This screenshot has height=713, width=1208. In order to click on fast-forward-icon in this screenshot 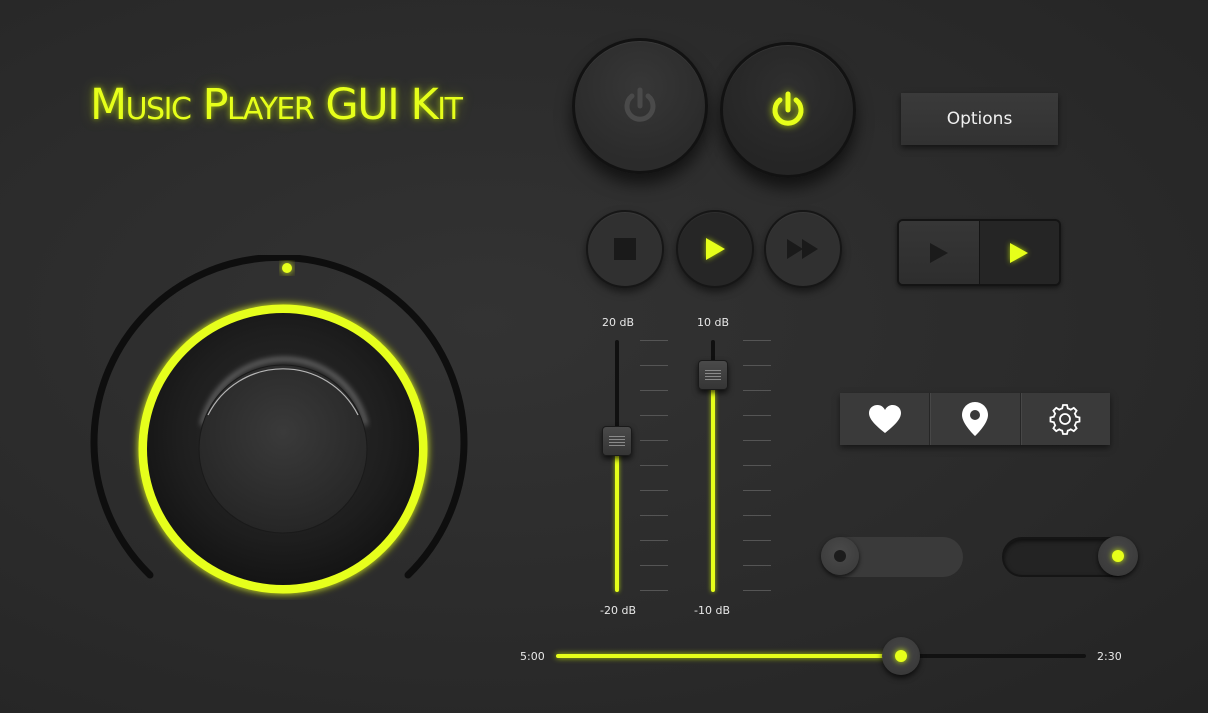, I will do `click(802, 249)`.